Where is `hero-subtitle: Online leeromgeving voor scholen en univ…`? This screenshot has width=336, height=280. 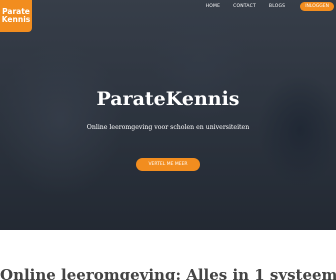
hero-subtitle: Online leeromgeving voor scholen en univ… is located at coordinates (168, 127).